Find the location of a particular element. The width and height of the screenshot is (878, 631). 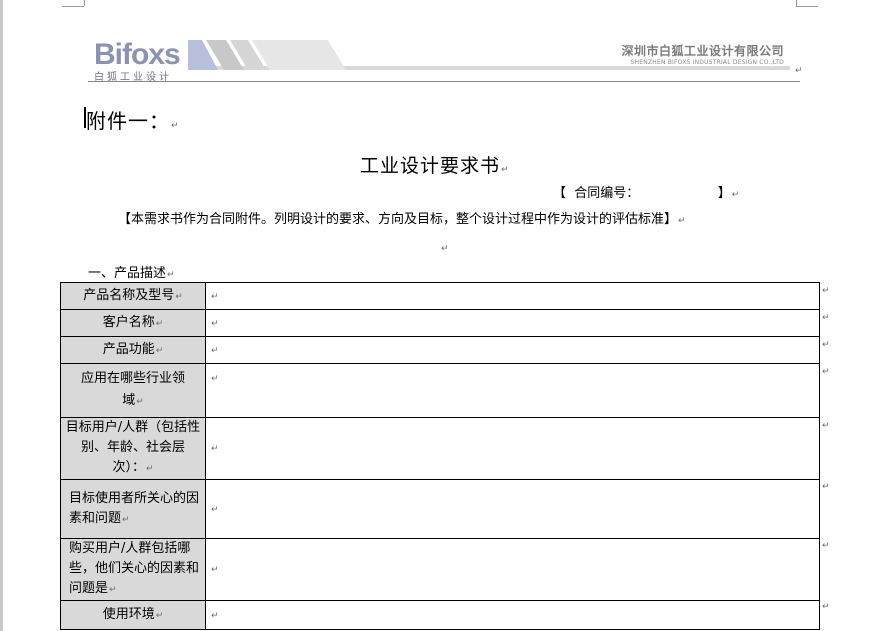

empty-paragraph: ↵ is located at coordinates (444, 245).